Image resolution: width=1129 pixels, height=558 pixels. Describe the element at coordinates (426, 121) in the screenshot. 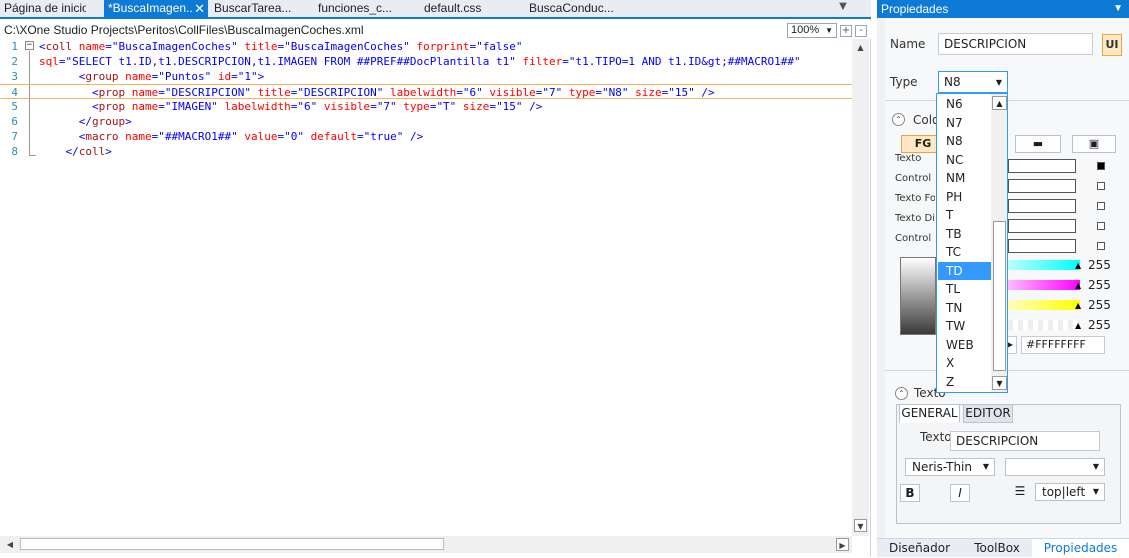

I see `code-line: 6 </group>` at that location.